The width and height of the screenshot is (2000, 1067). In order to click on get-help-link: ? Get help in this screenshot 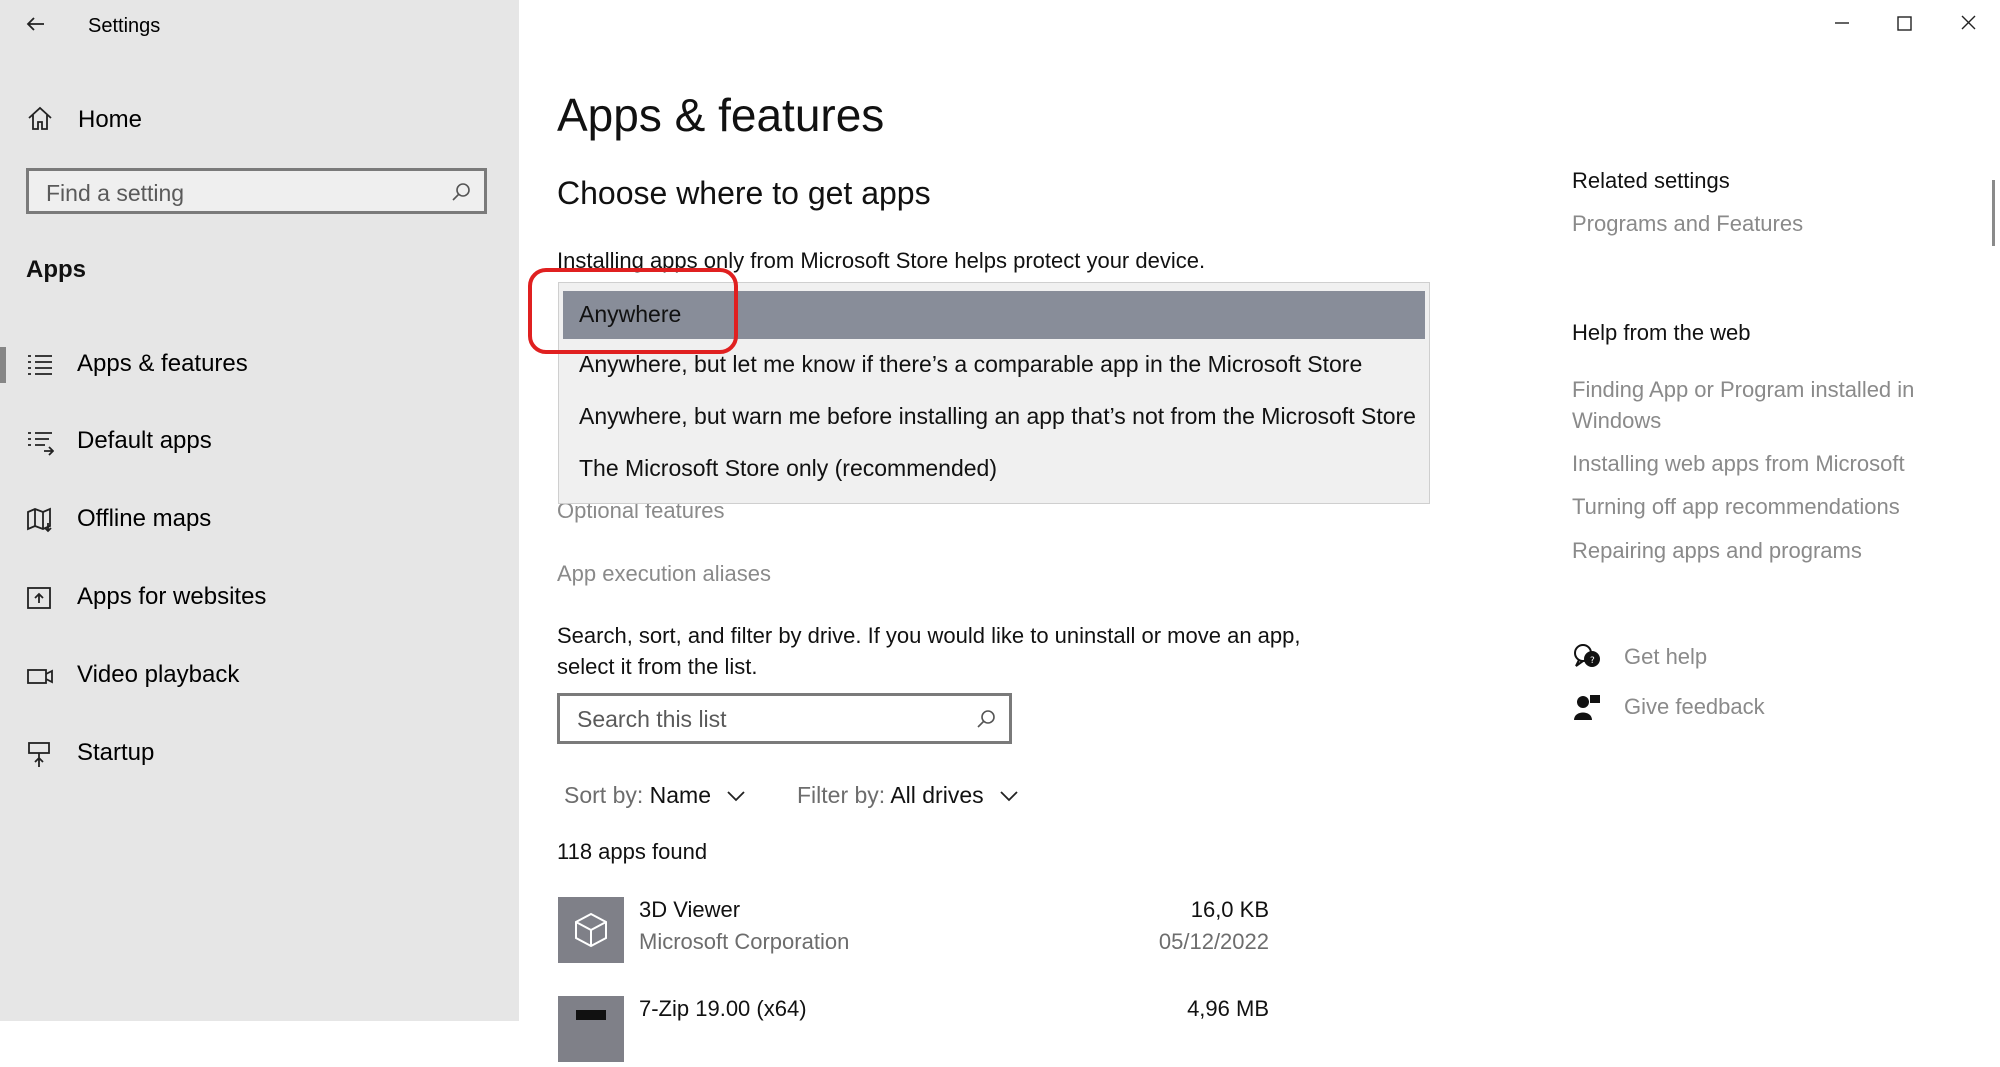, I will do `click(1692, 657)`.